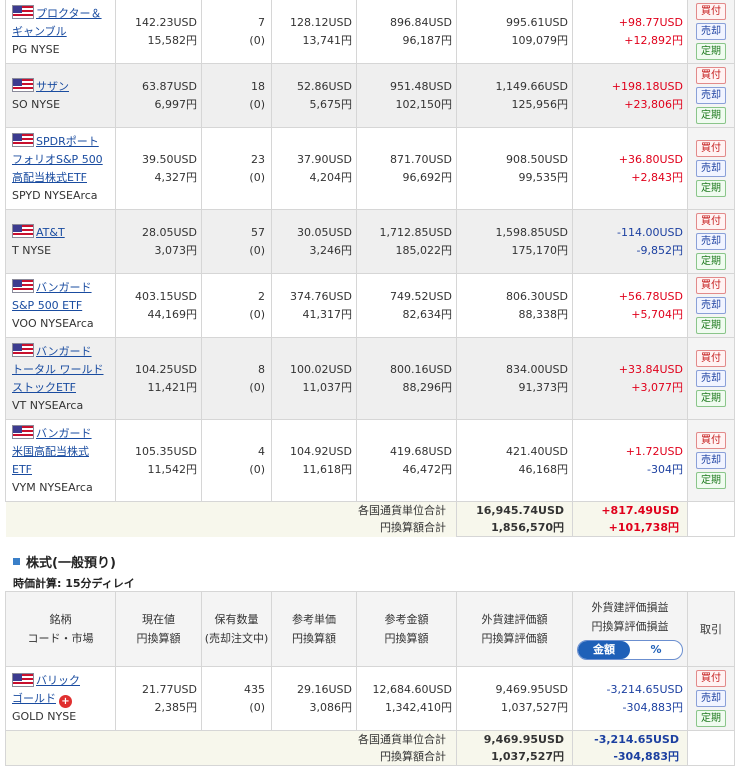 The height and width of the screenshot is (779, 742). I want to click on stock-link: フォリオS&P 500, so click(57, 159).